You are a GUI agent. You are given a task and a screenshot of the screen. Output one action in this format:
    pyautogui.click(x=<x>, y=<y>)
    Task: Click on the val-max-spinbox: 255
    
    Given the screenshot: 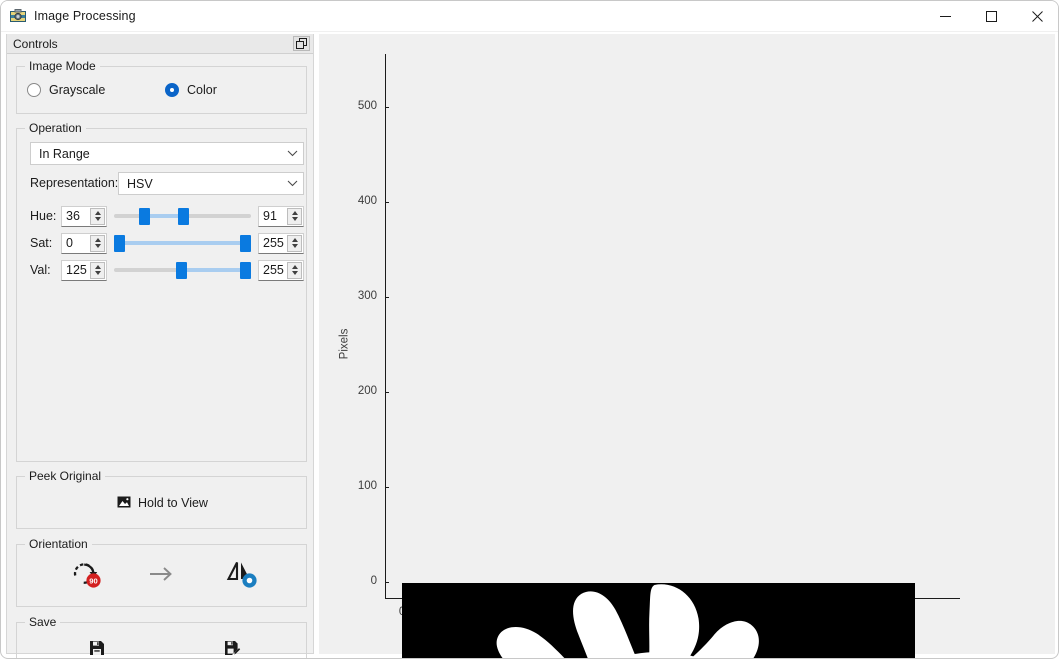 What is the action you would take?
    pyautogui.click(x=281, y=270)
    